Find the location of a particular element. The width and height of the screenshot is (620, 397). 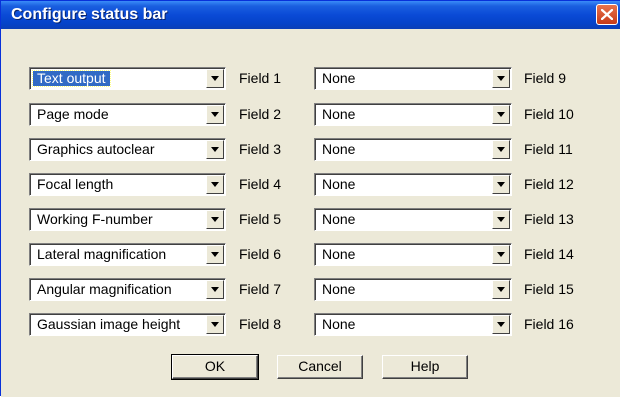

field-12-value: None is located at coordinates (339, 184).